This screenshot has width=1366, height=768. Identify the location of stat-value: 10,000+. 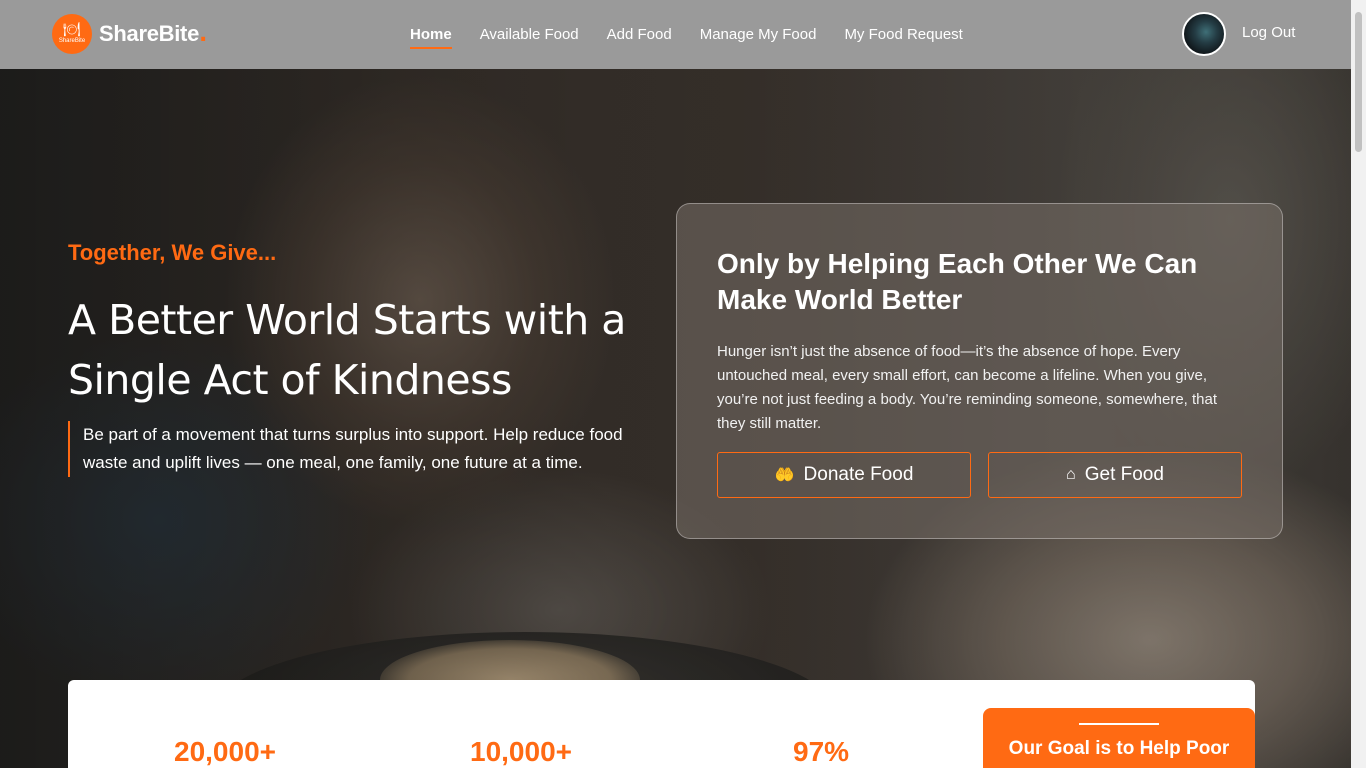
(521, 751).